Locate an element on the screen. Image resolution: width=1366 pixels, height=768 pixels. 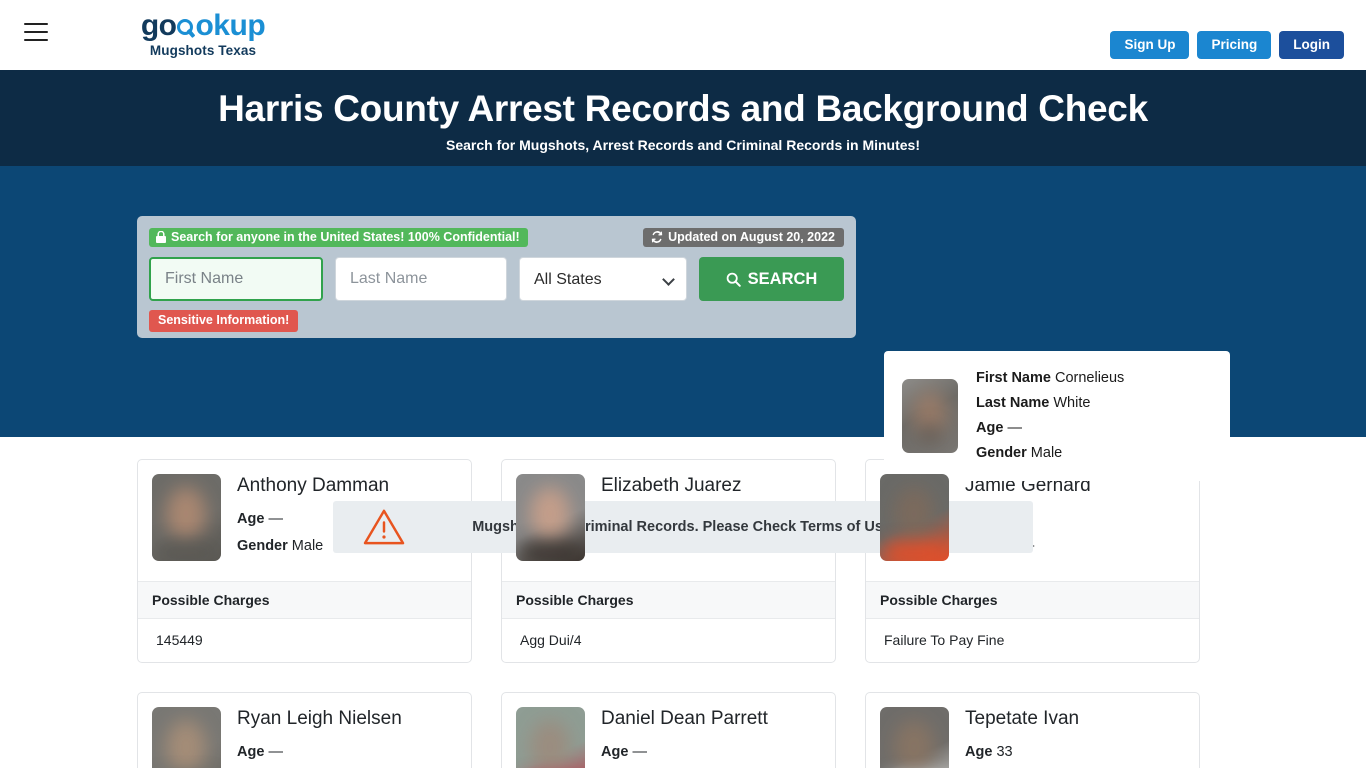
result-gender-label: Gender is located at coordinates (262, 545).